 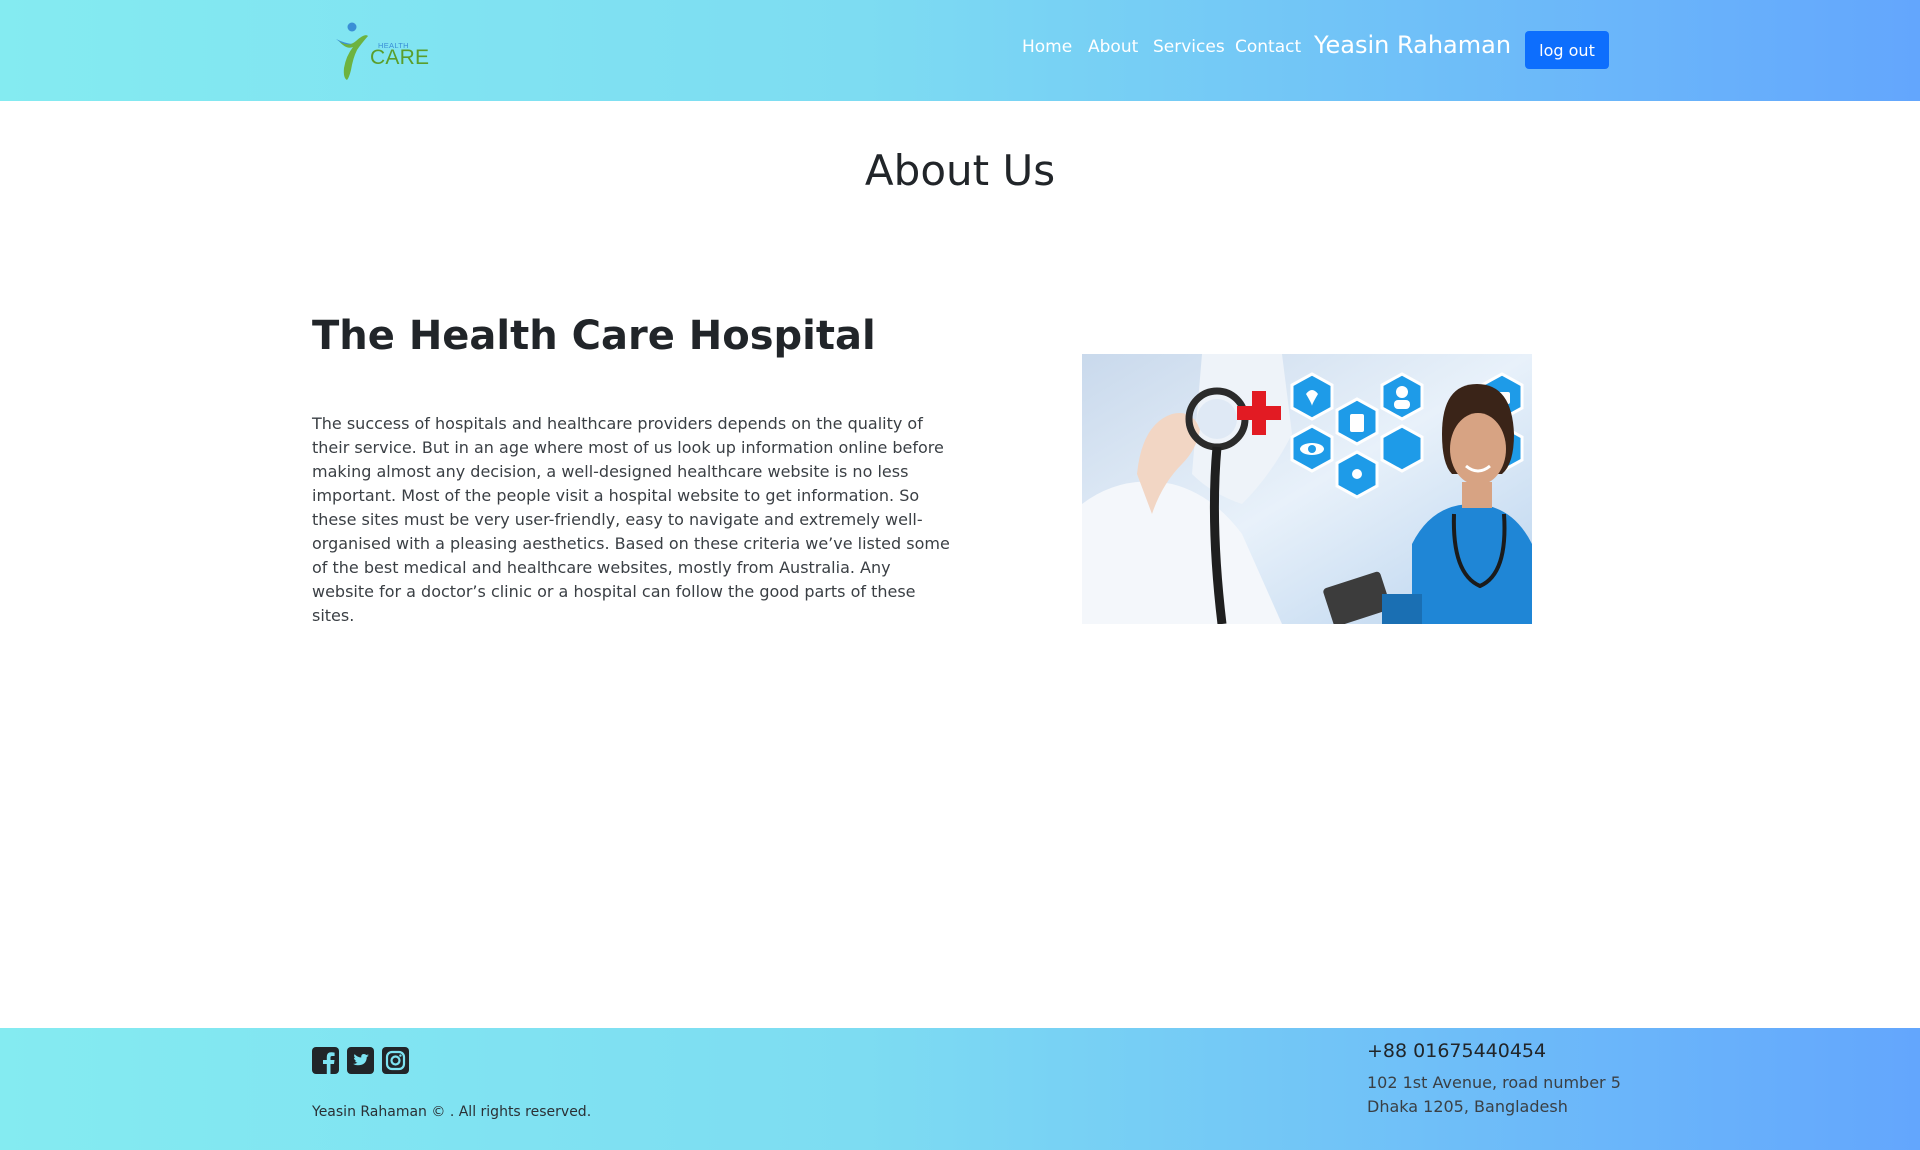 I want to click on phone-number: +88 01675440454, so click(x=1457, y=1051).